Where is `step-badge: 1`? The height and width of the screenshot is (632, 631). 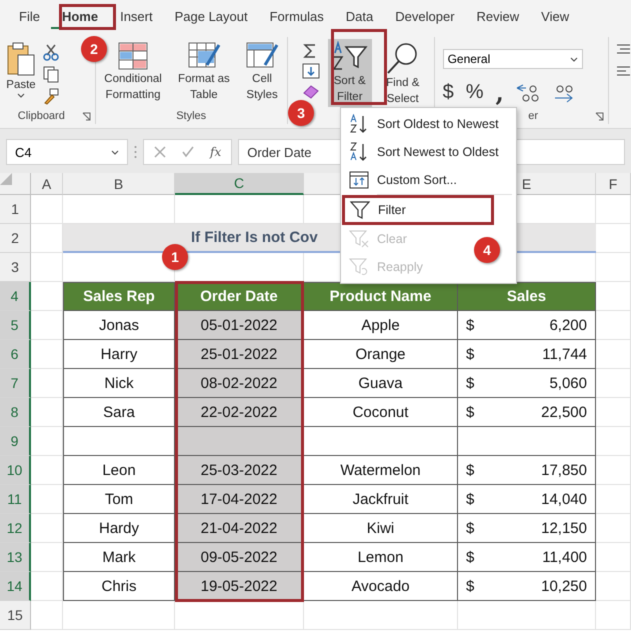 step-badge: 1 is located at coordinates (175, 257).